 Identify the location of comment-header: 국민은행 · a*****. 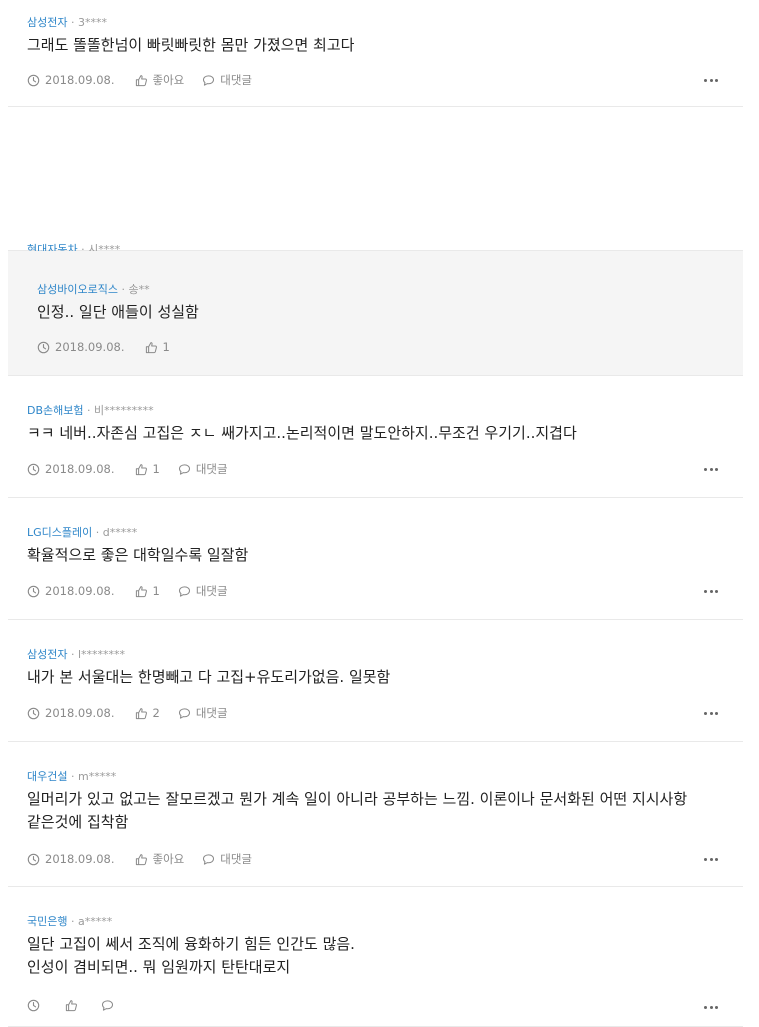
(69, 921).